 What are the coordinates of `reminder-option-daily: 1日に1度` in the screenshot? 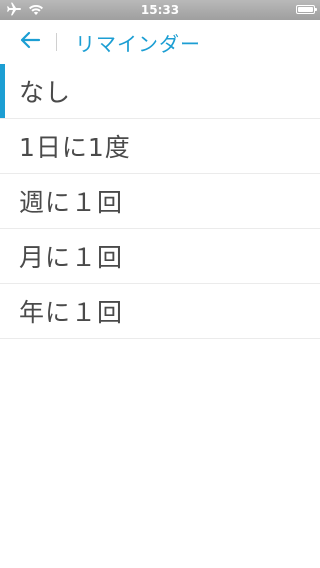 It's located at (160, 146).